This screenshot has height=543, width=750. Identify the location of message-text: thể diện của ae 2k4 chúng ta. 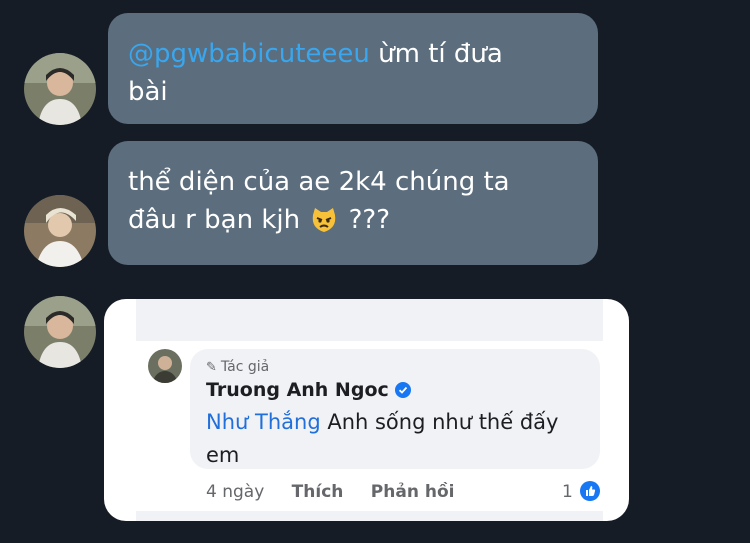
(319, 182).